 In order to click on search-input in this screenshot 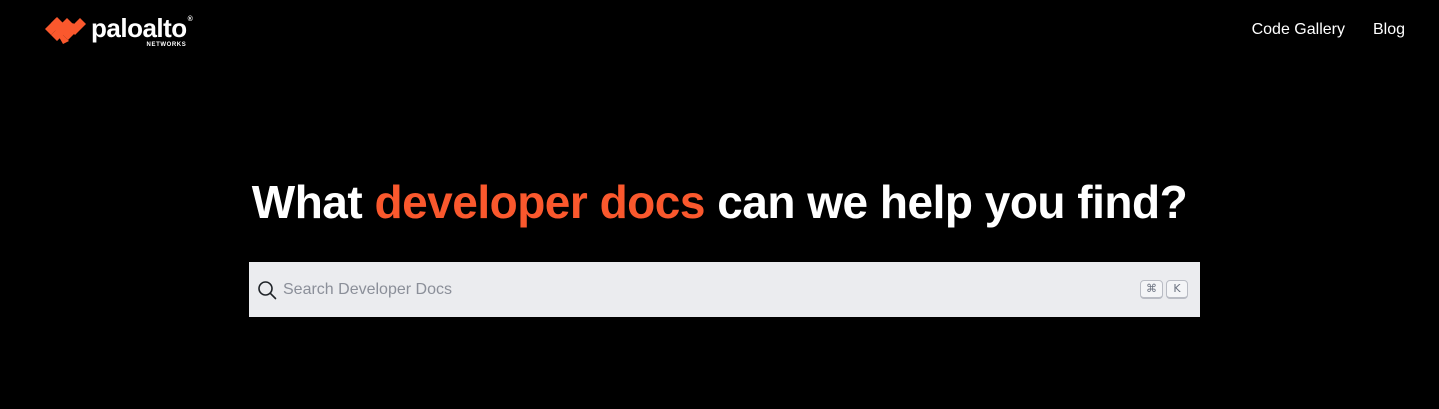, I will do `click(711, 289)`.